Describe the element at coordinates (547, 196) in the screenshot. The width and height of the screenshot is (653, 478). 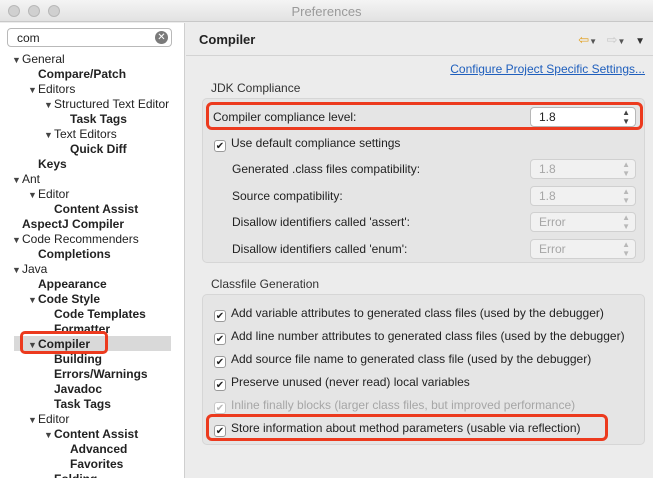
I see `source-compat-value: 1.8` at that location.